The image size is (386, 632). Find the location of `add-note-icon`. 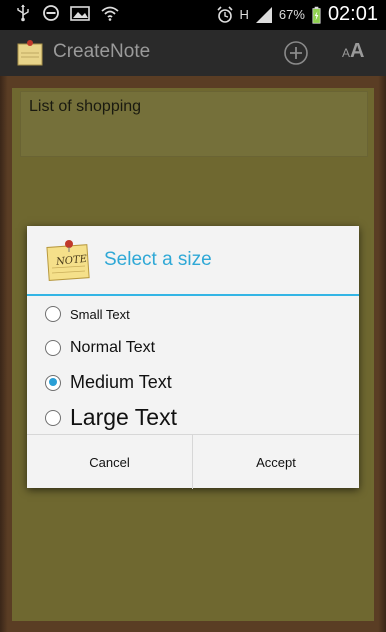

add-note-icon is located at coordinates (296, 53).